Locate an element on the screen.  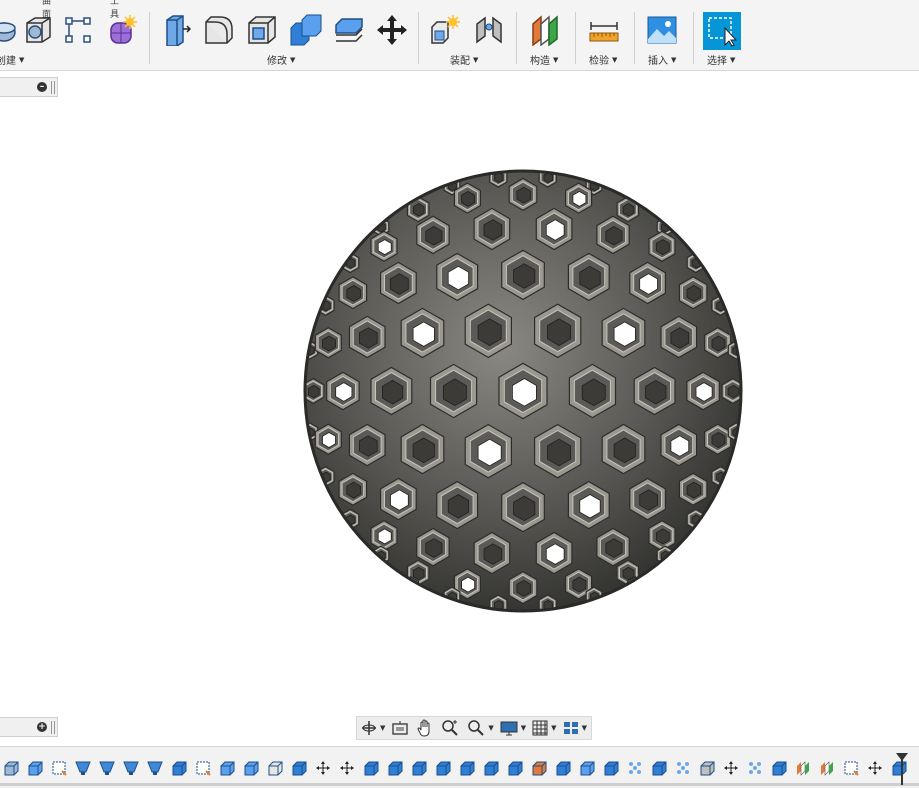
shell-icon is located at coordinates (262, 30).